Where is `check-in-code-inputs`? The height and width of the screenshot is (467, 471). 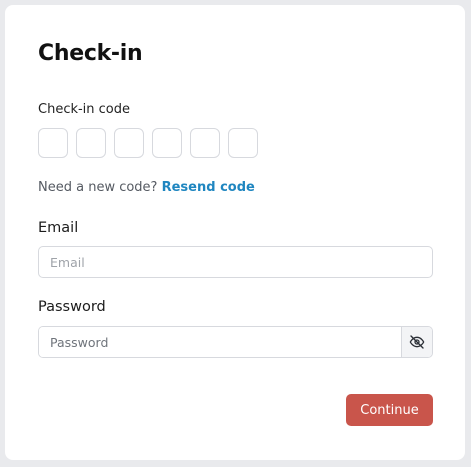
check-in-code-inputs is located at coordinates (148, 143).